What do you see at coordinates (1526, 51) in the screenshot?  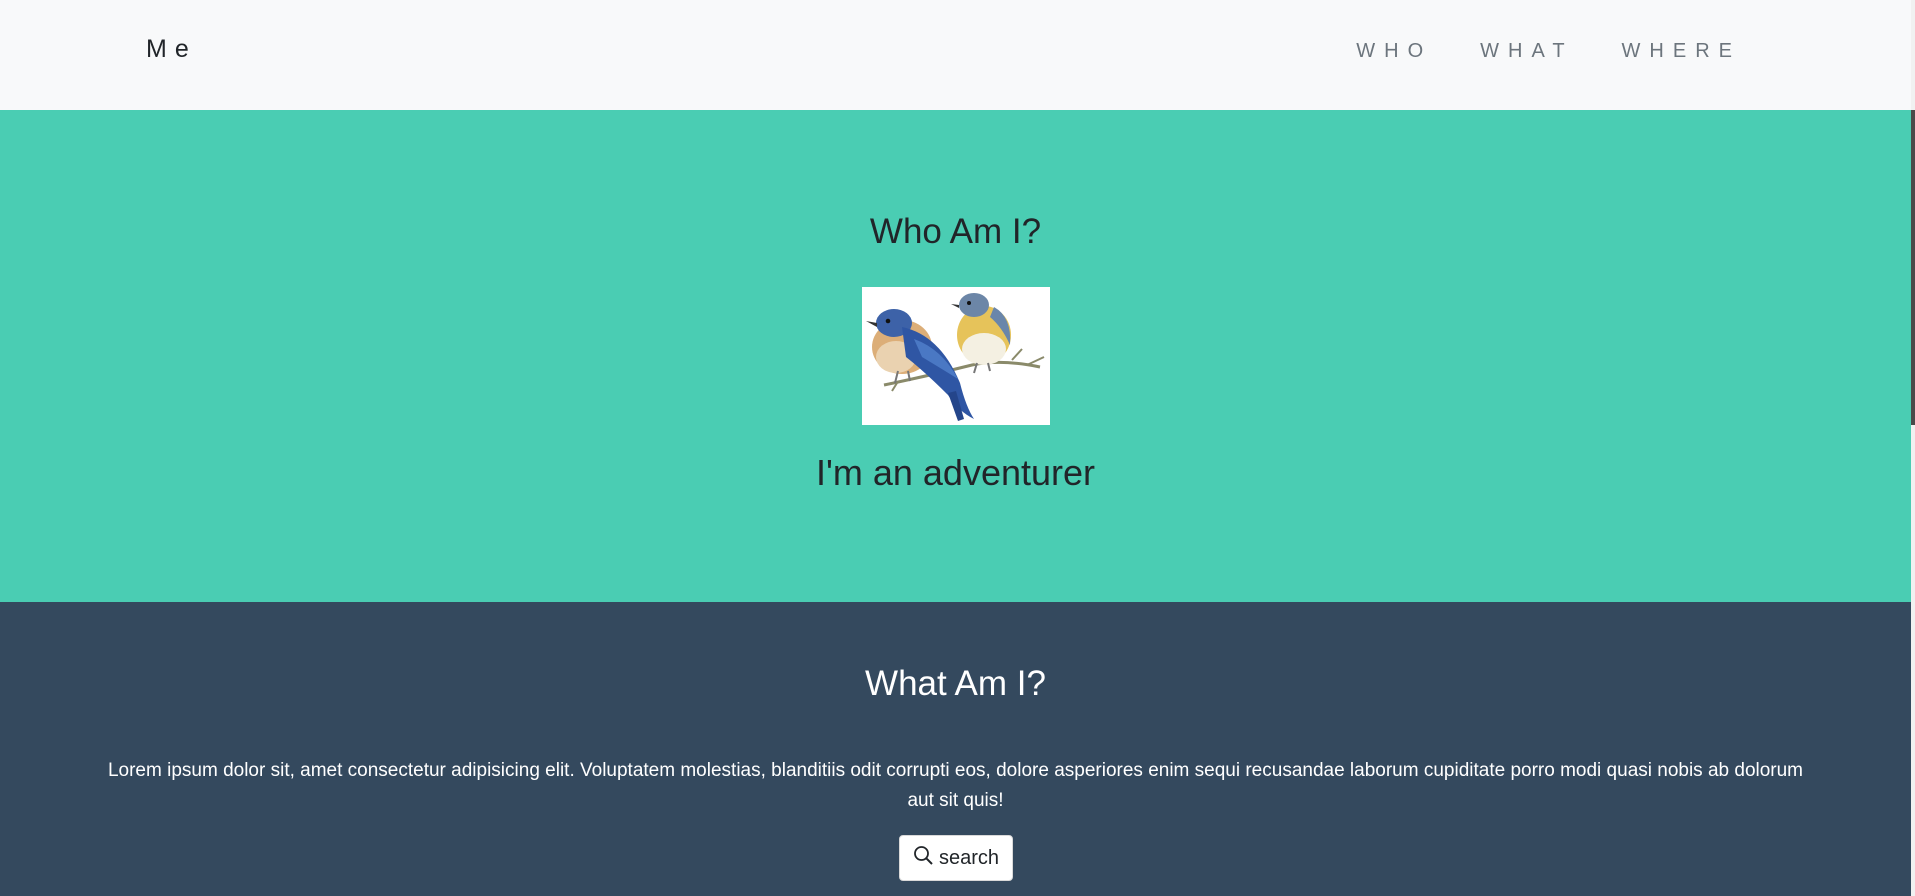 I see `nav-link-what: WHAT` at bounding box center [1526, 51].